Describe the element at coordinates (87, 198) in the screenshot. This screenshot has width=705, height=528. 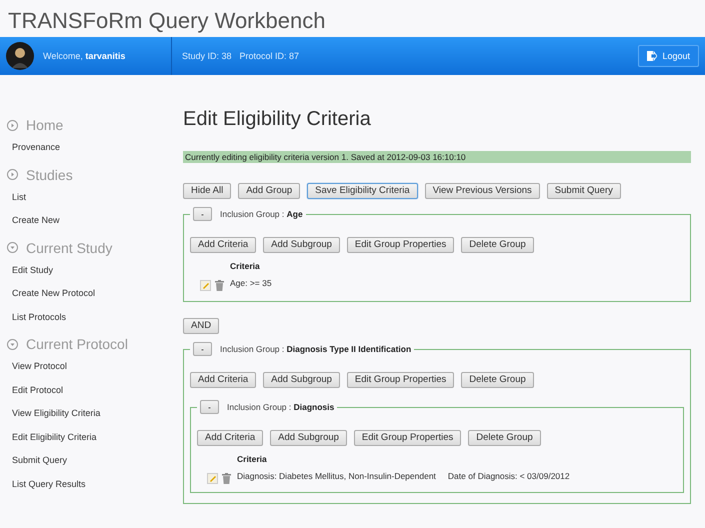
I see `sidebar-link: List` at that location.